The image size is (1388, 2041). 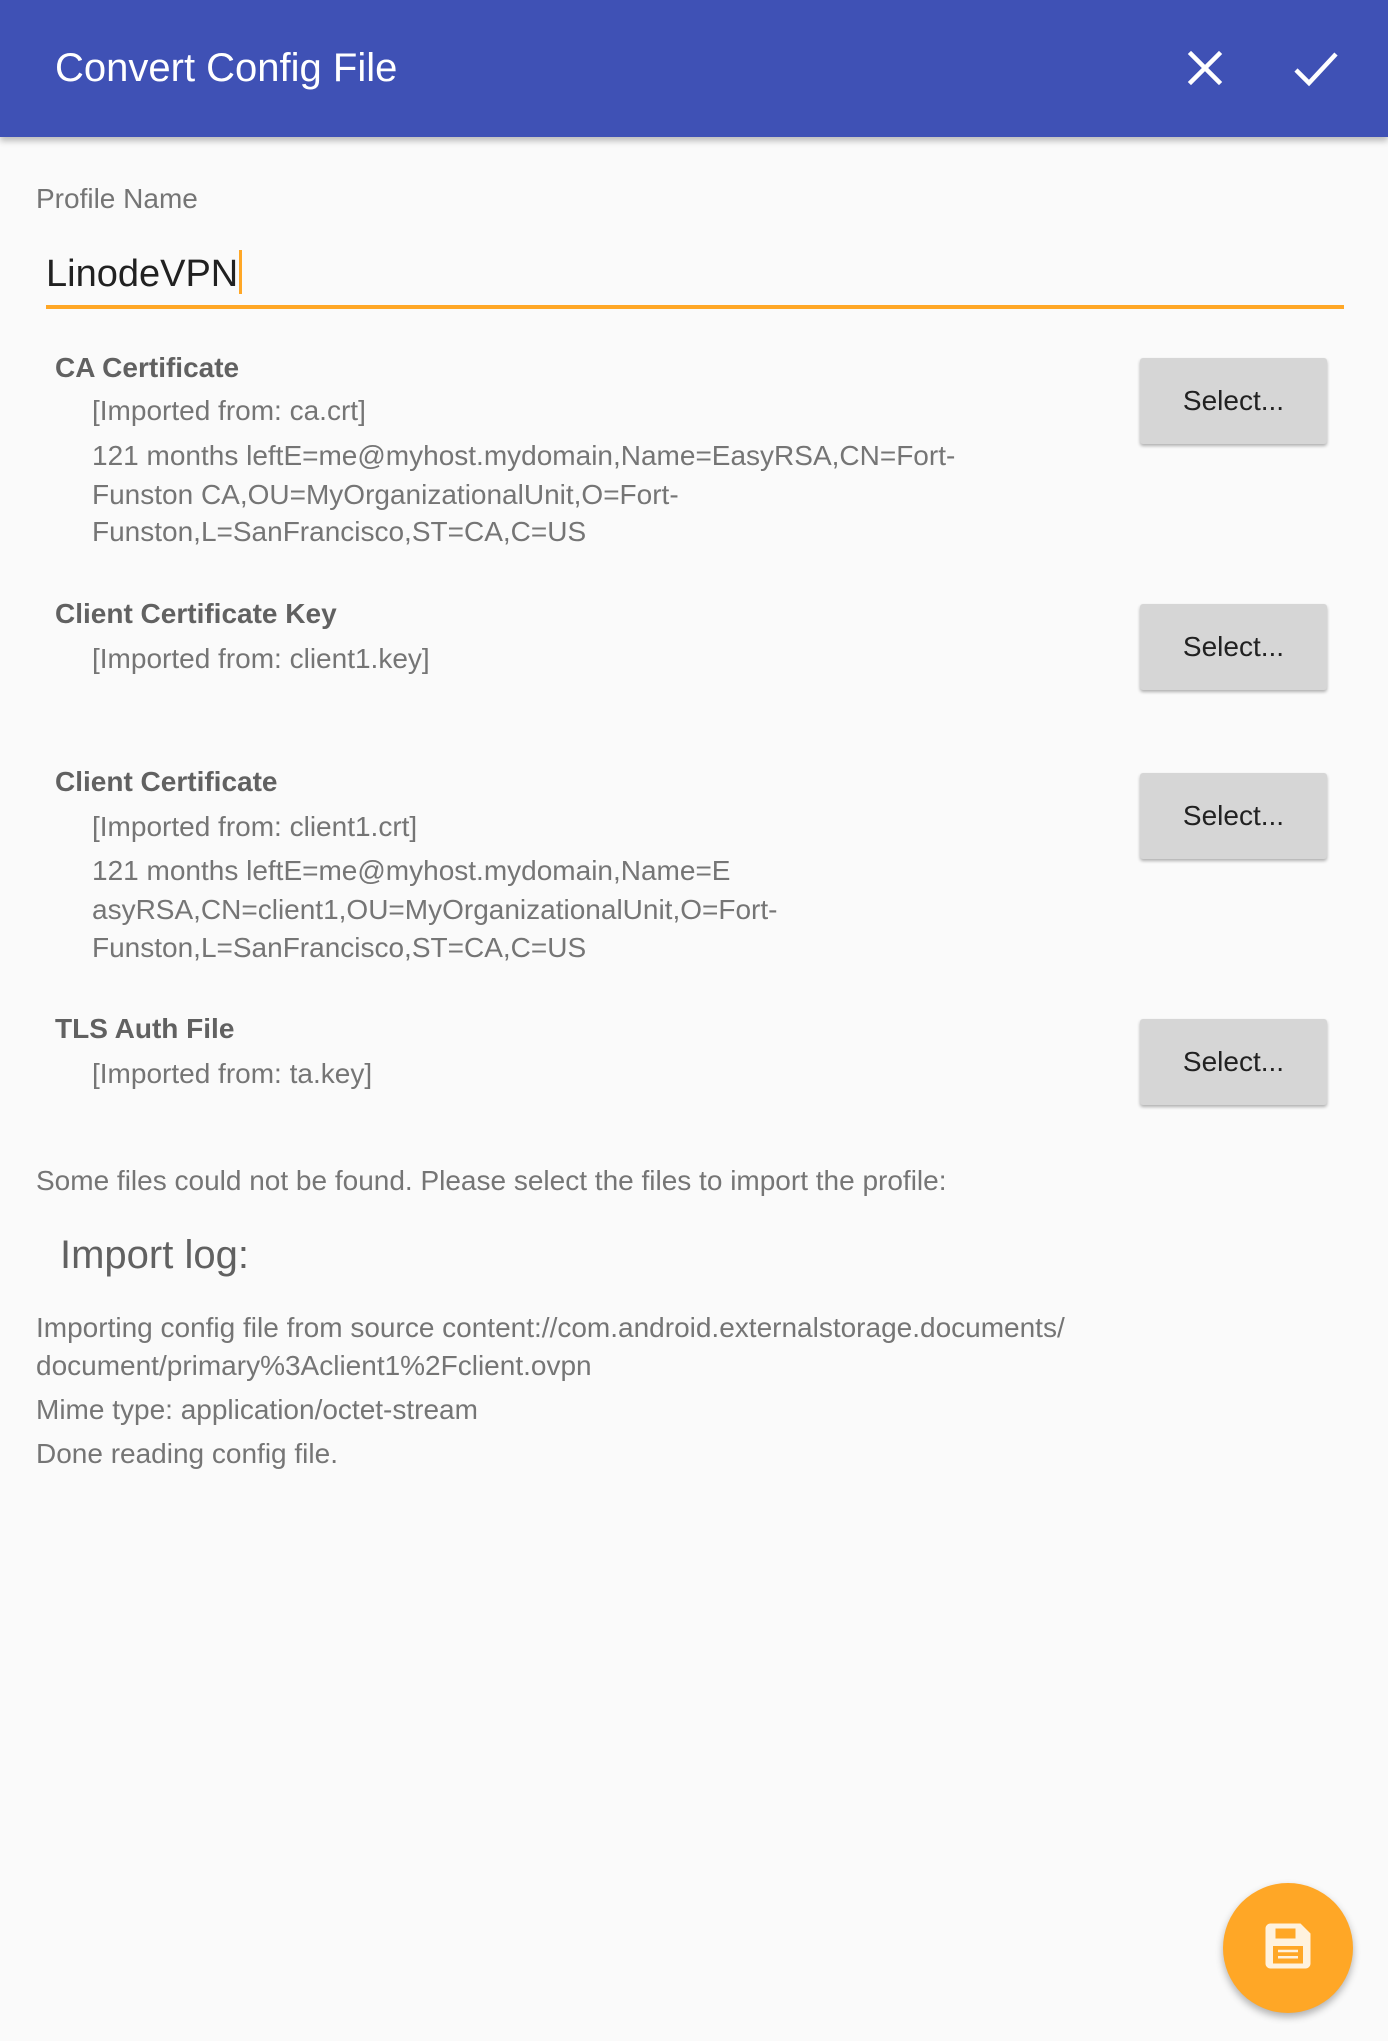 What do you see at coordinates (339, 947) in the screenshot?
I see `client-certificate-detail: Funston,L=SanFrancisco,ST=CA,C=US` at bounding box center [339, 947].